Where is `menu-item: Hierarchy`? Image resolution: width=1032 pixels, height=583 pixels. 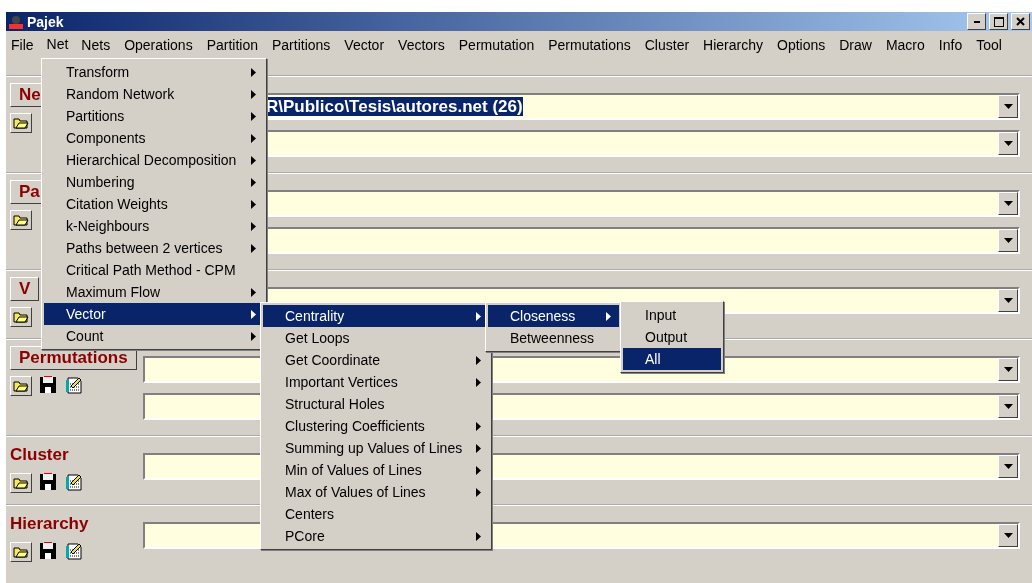 menu-item: Hierarchy is located at coordinates (734, 45).